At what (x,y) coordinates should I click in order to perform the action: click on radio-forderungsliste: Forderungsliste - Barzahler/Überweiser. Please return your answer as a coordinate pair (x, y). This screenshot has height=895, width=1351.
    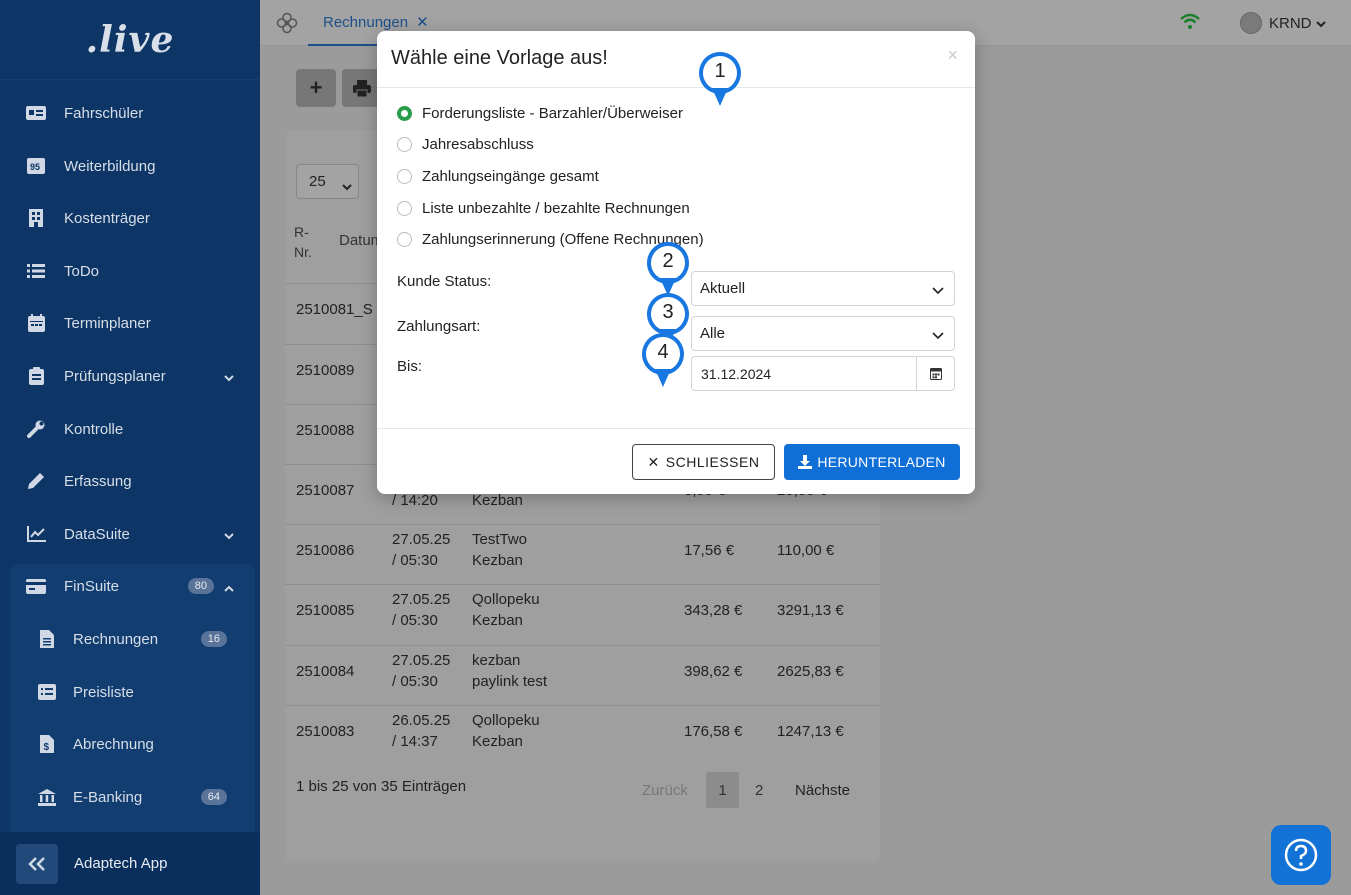
    Looking at the image, I should click on (540, 113).